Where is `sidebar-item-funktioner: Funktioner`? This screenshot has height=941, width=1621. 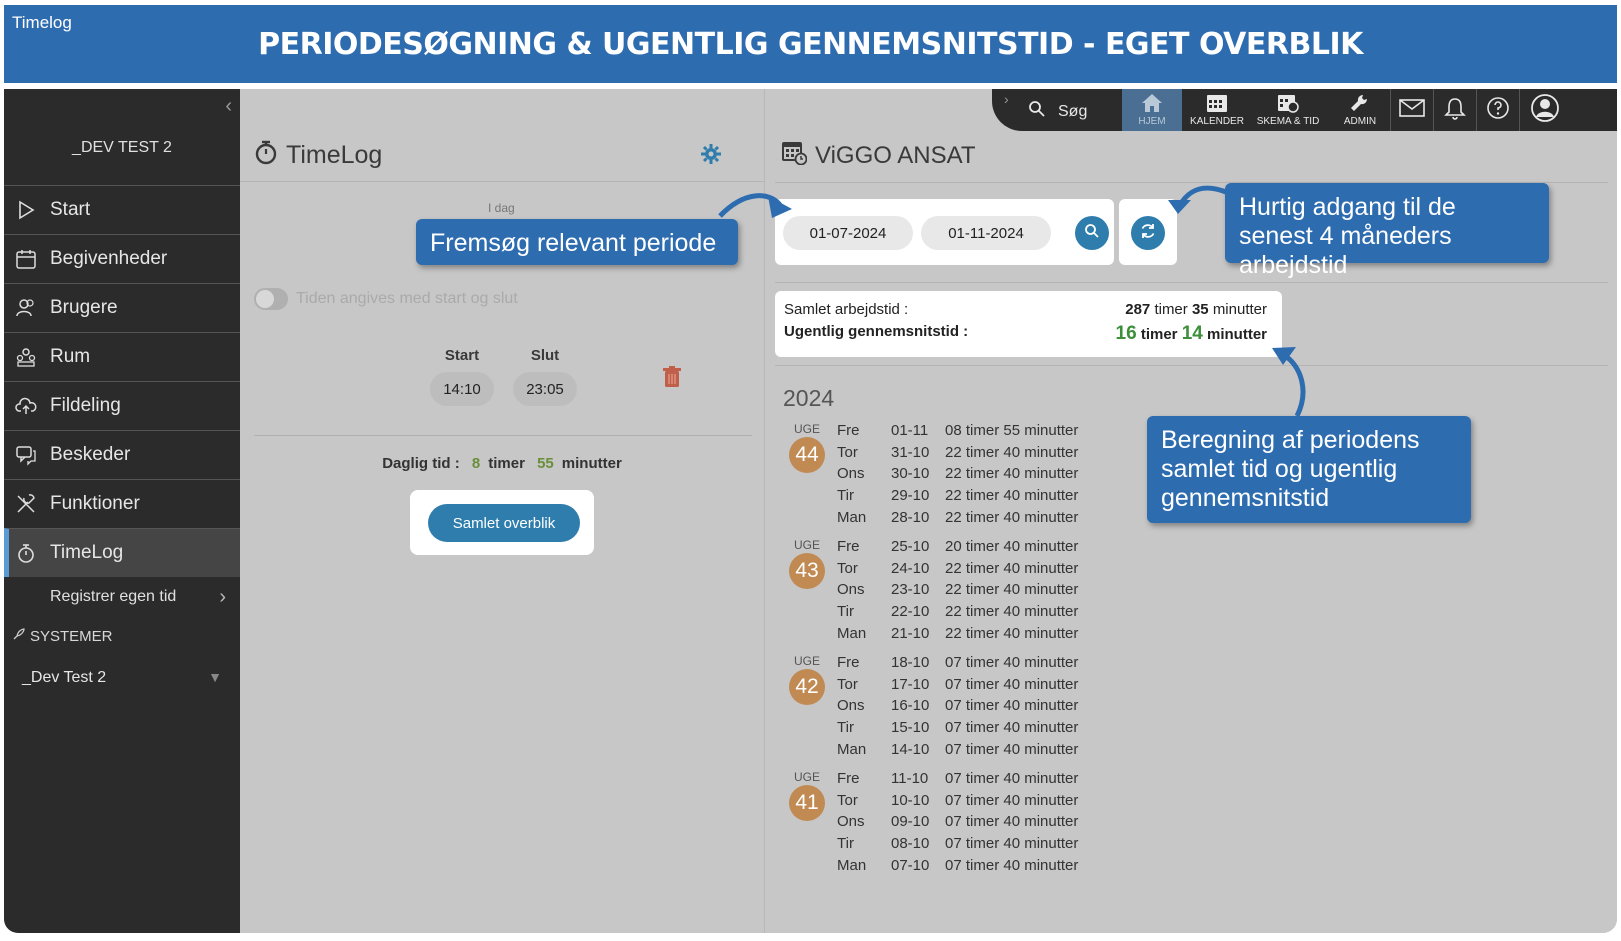 sidebar-item-funktioner: Funktioner is located at coordinates (122, 503).